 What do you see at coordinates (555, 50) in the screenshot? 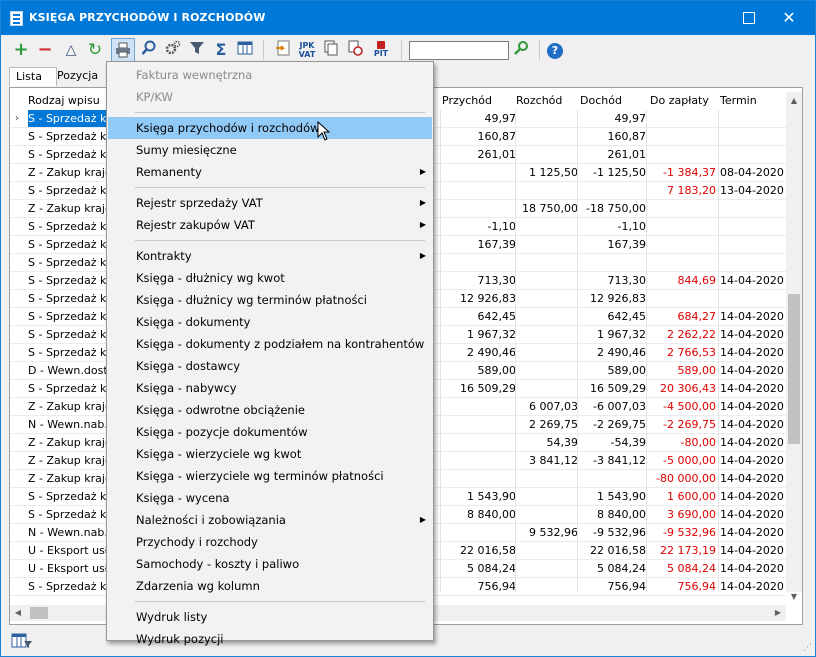
I see `help-button: ?` at bounding box center [555, 50].